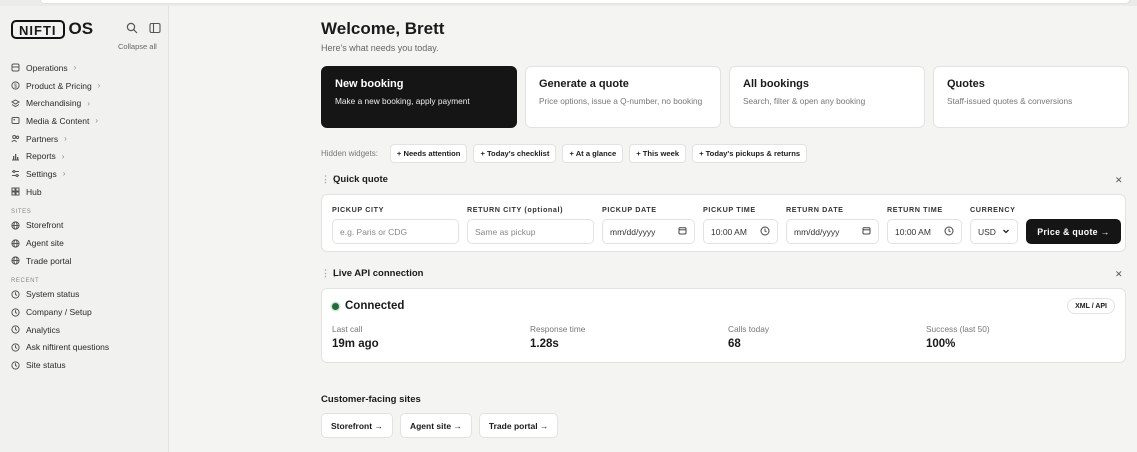 The width and height of the screenshot is (1137, 452). I want to click on agent-site-link: Agent site →, so click(435, 425).